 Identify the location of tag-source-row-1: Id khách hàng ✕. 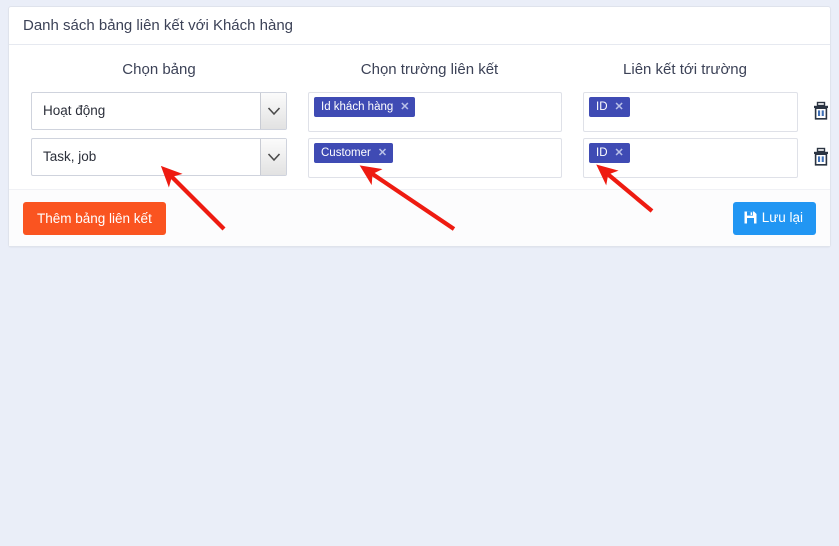
(365, 107).